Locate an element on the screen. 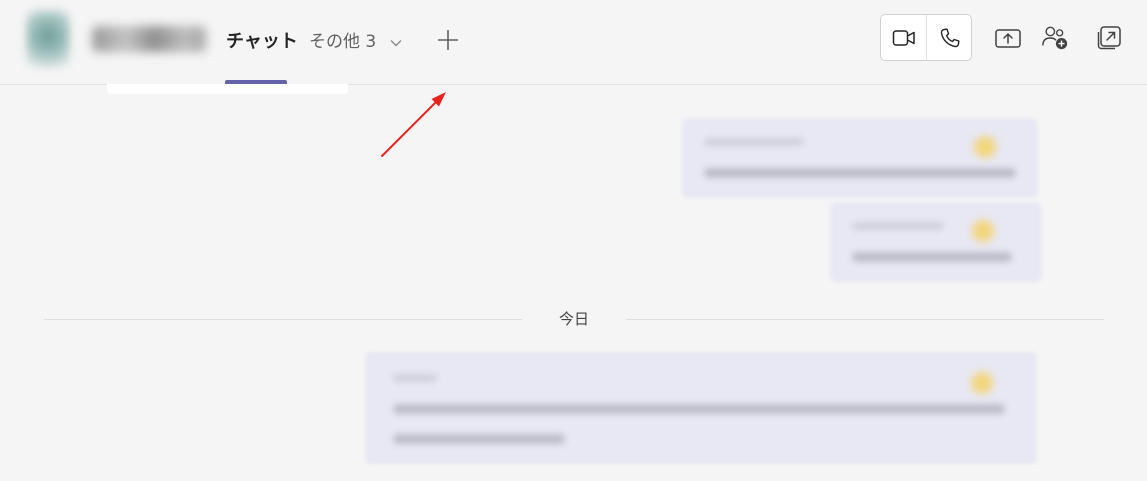 The width and height of the screenshot is (1147, 481). tab-chat-label: チャット is located at coordinates (262, 41).